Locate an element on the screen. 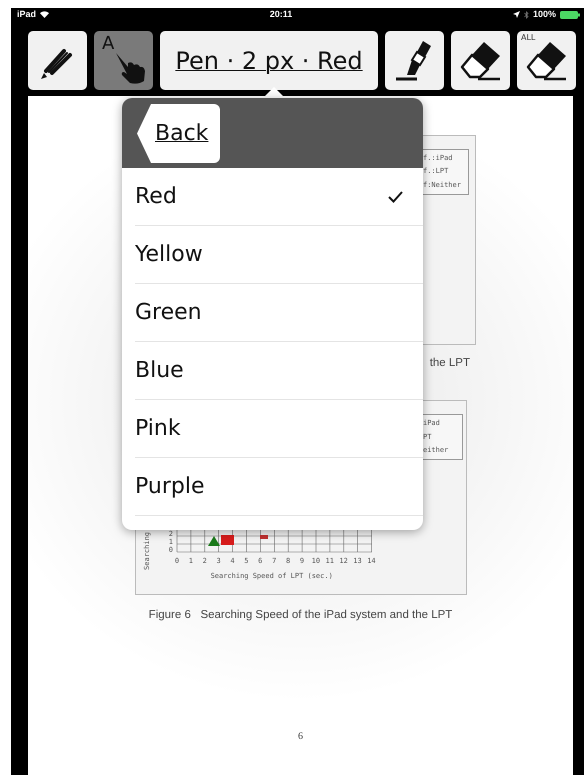 The height and width of the screenshot is (775, 584). pencil-tool-button is located at coordinates (57, 60).